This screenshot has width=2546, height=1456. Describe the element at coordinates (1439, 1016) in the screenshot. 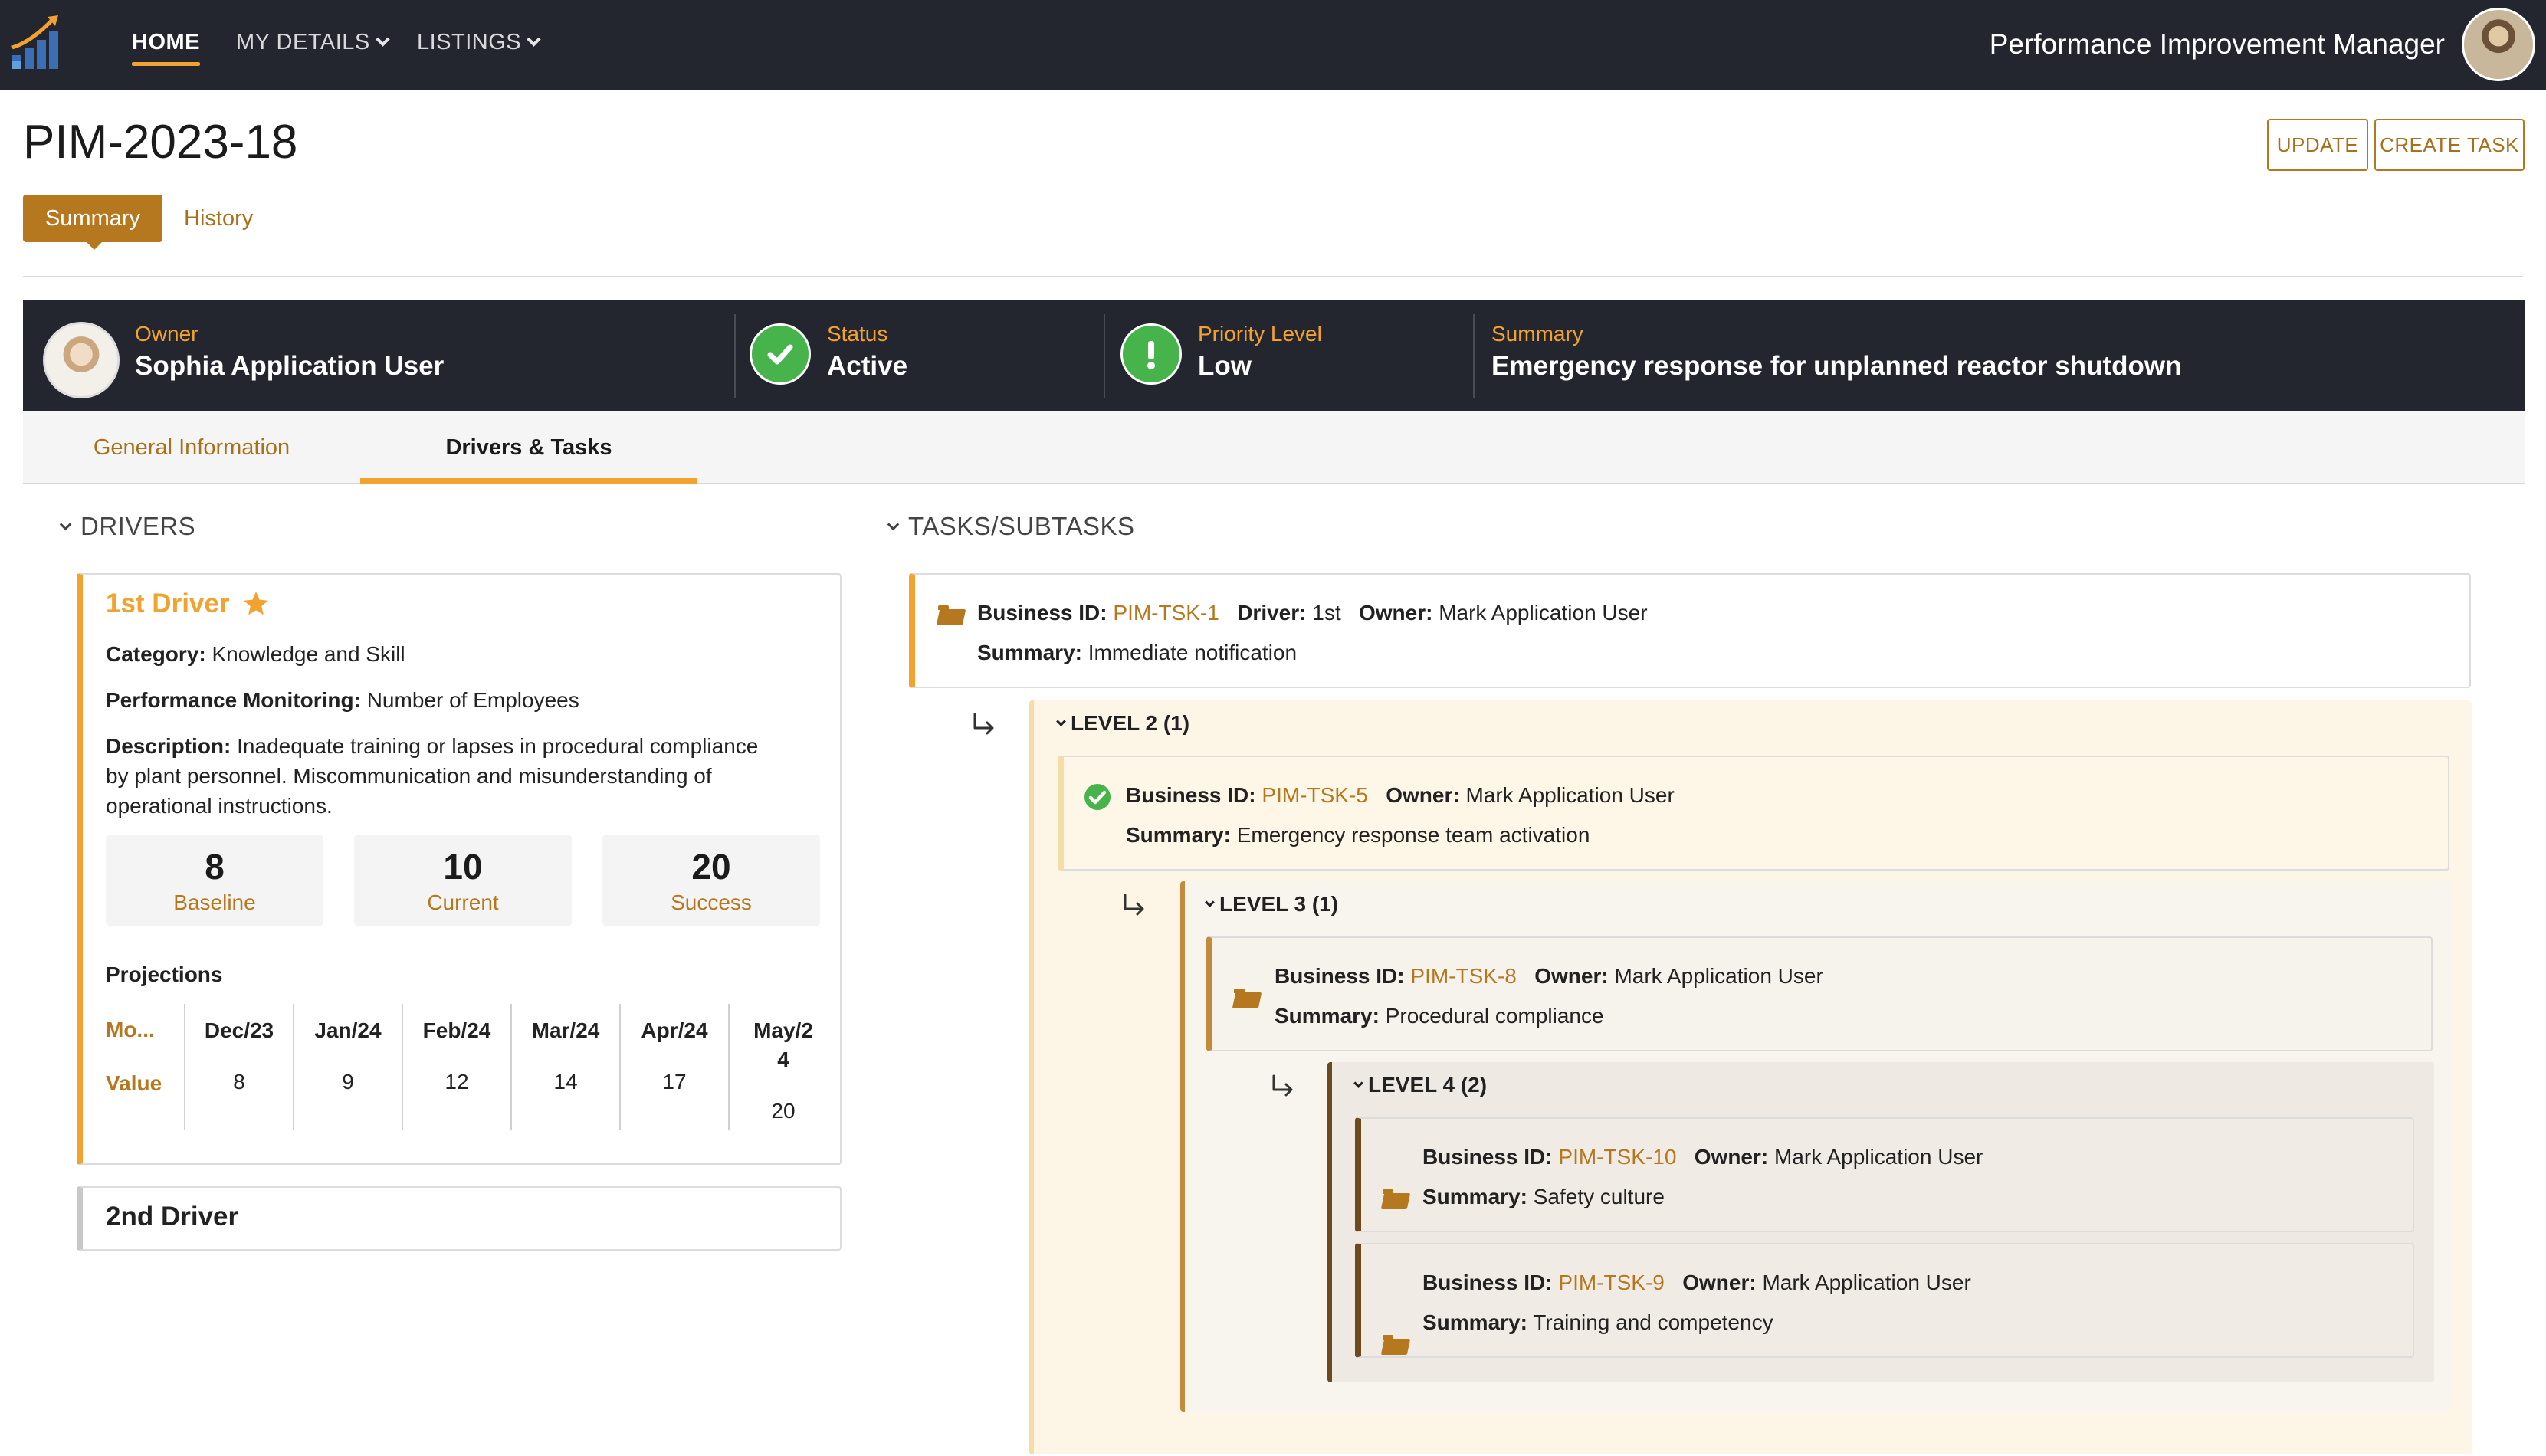

I see `task-summary-line: Summary: Procedural compliance` at that location.